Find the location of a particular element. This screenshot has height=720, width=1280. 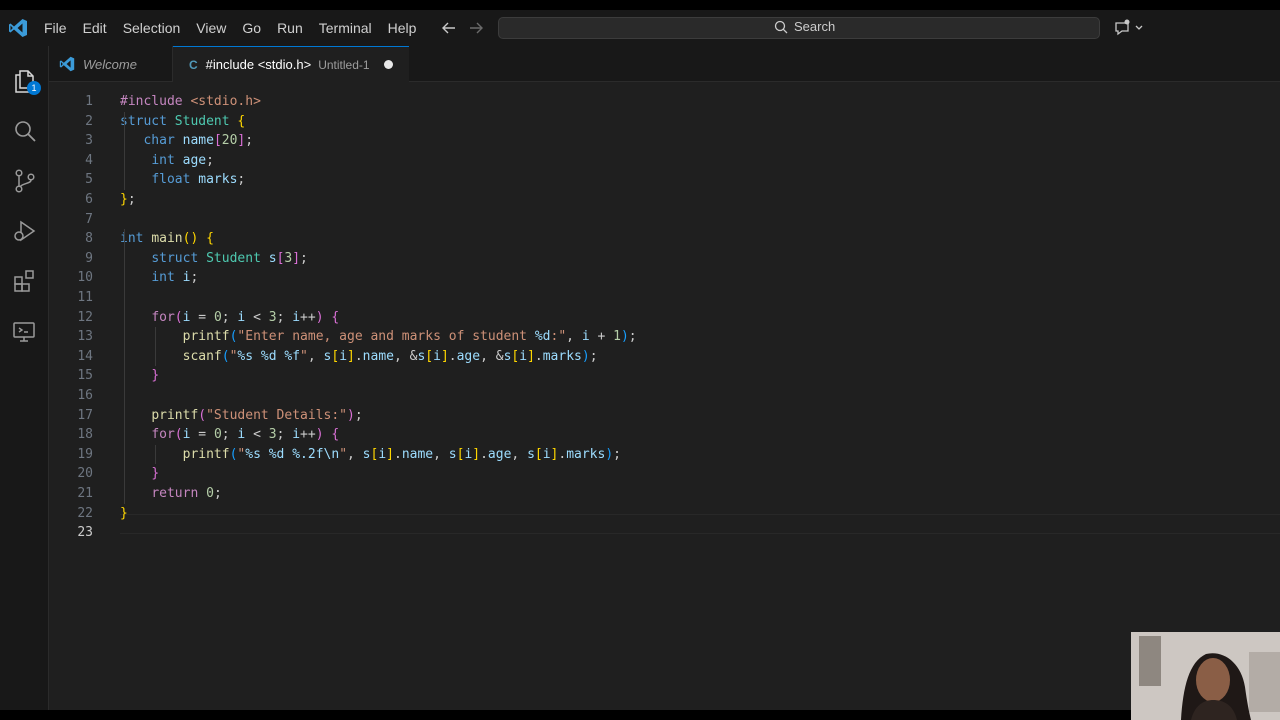

code-line: float marks; is located at coordinates (182, 180).